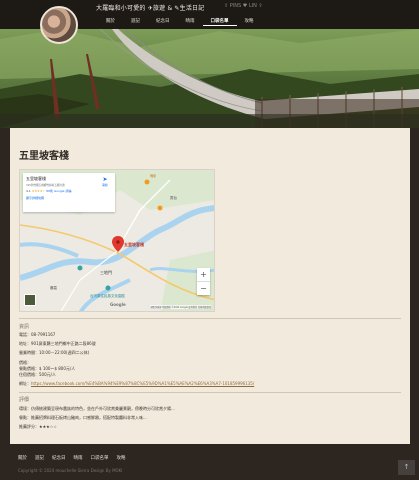 The width and height of the screenshot is (419, 480). I want to click on nav-item-about: 關於, so click(110, 21).